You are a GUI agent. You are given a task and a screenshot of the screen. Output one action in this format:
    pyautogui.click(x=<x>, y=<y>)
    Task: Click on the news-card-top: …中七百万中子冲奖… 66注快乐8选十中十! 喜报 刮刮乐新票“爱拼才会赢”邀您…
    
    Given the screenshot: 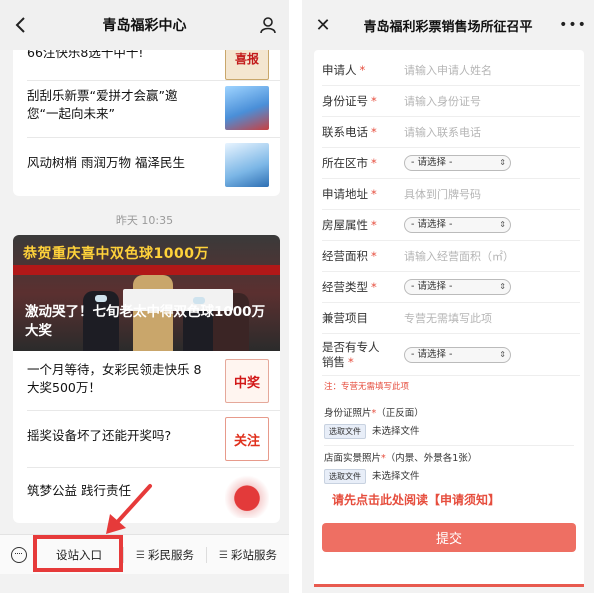 What is the action you would take?
    pyautogui.click(x=146, y=117)
    